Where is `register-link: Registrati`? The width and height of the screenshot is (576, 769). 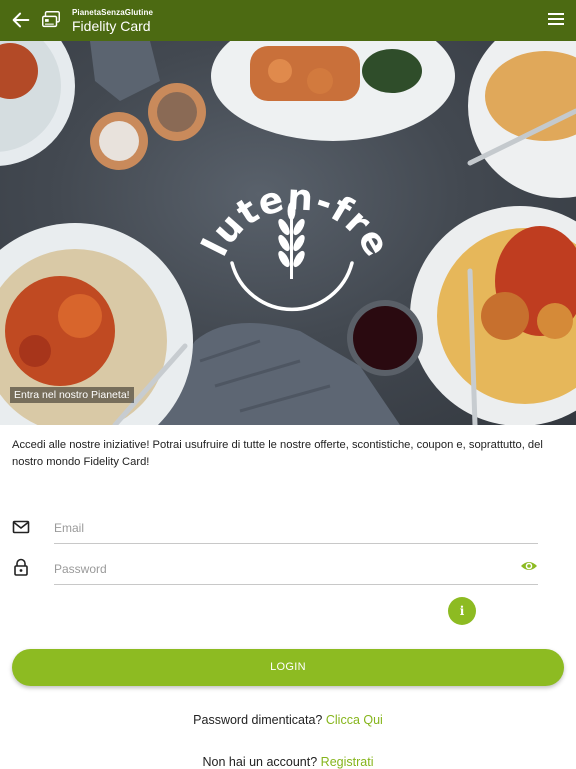 register-link: Registrati is located at coordinates (347, 762).